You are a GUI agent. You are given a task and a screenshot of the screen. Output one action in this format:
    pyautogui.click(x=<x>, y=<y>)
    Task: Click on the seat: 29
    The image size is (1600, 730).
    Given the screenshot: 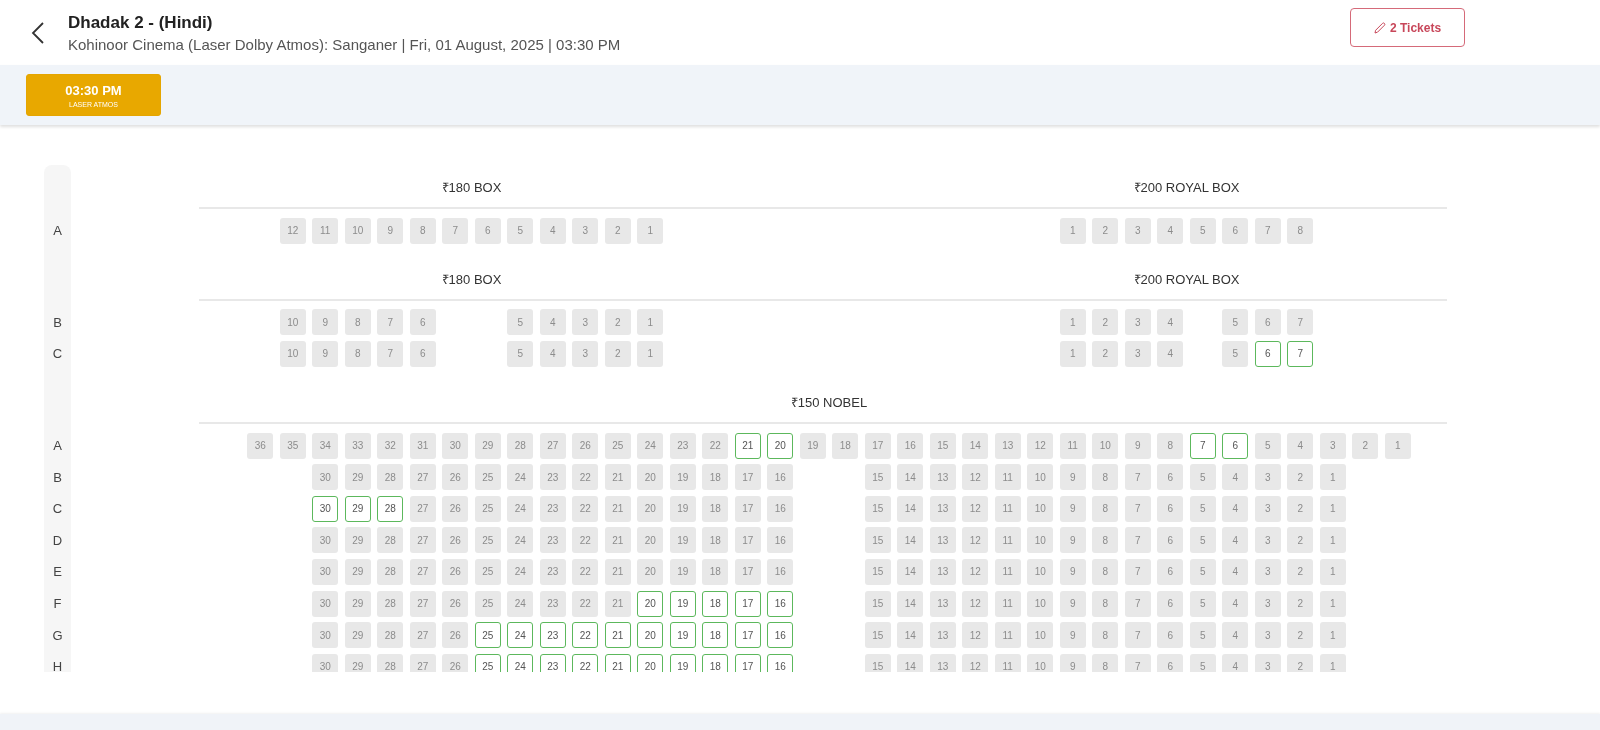 What is the action you would take?
    pyautogui.click(x=487, y=445)
    